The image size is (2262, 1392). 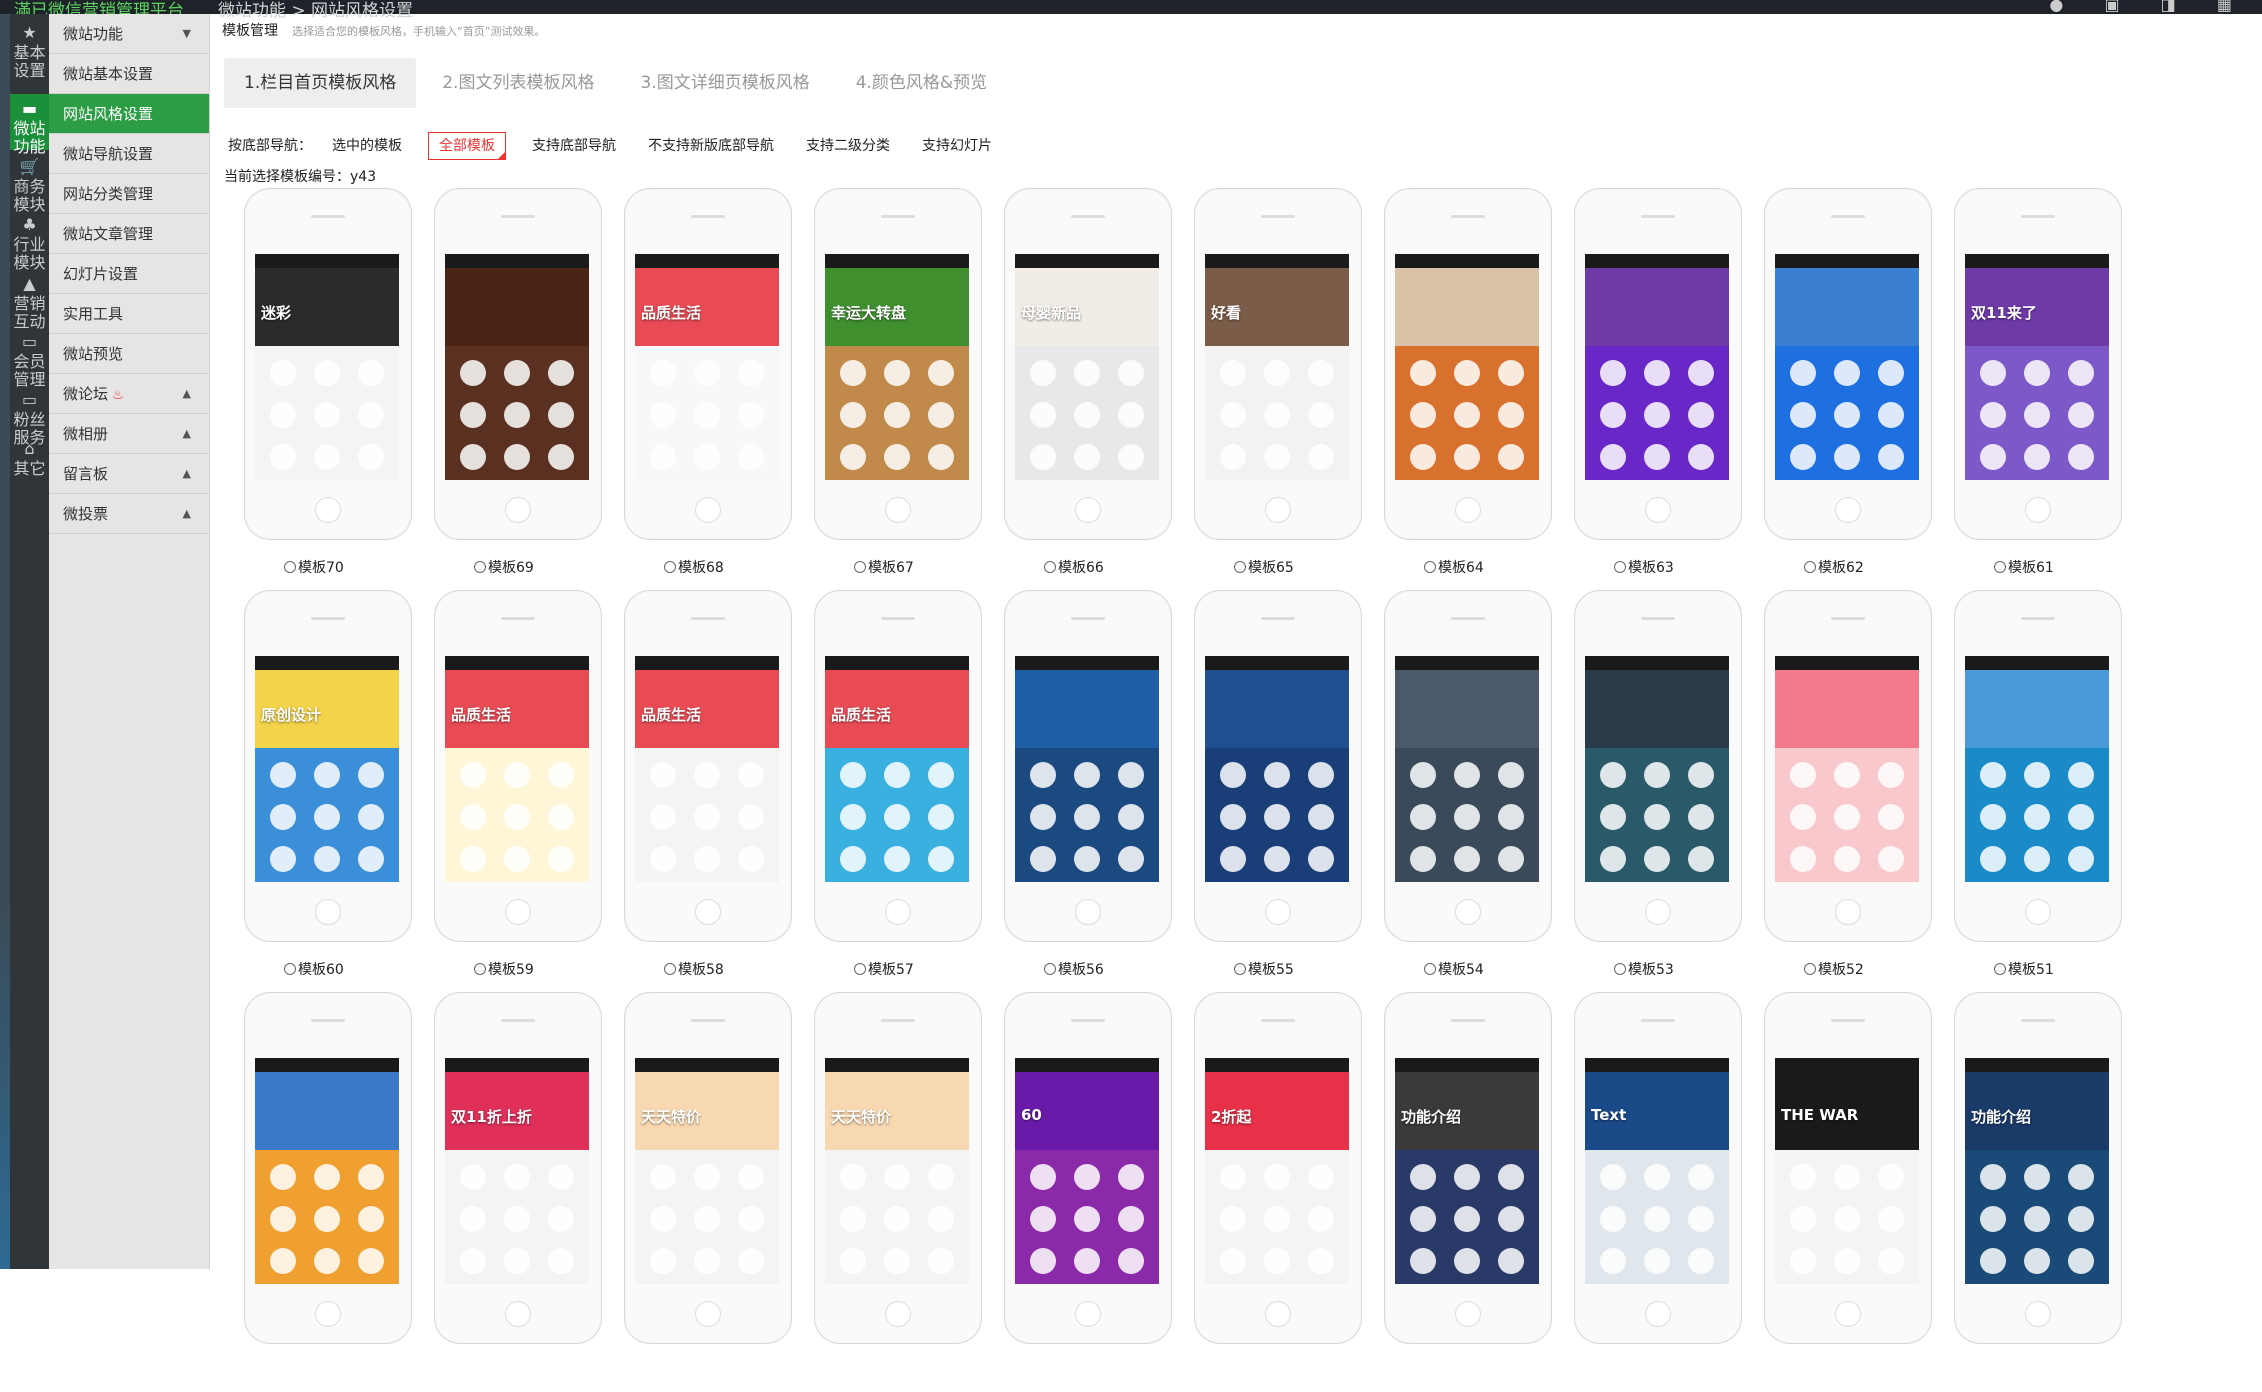 I want to click on menu-item-3: 微站导航设置, so click(x=129, y=154).